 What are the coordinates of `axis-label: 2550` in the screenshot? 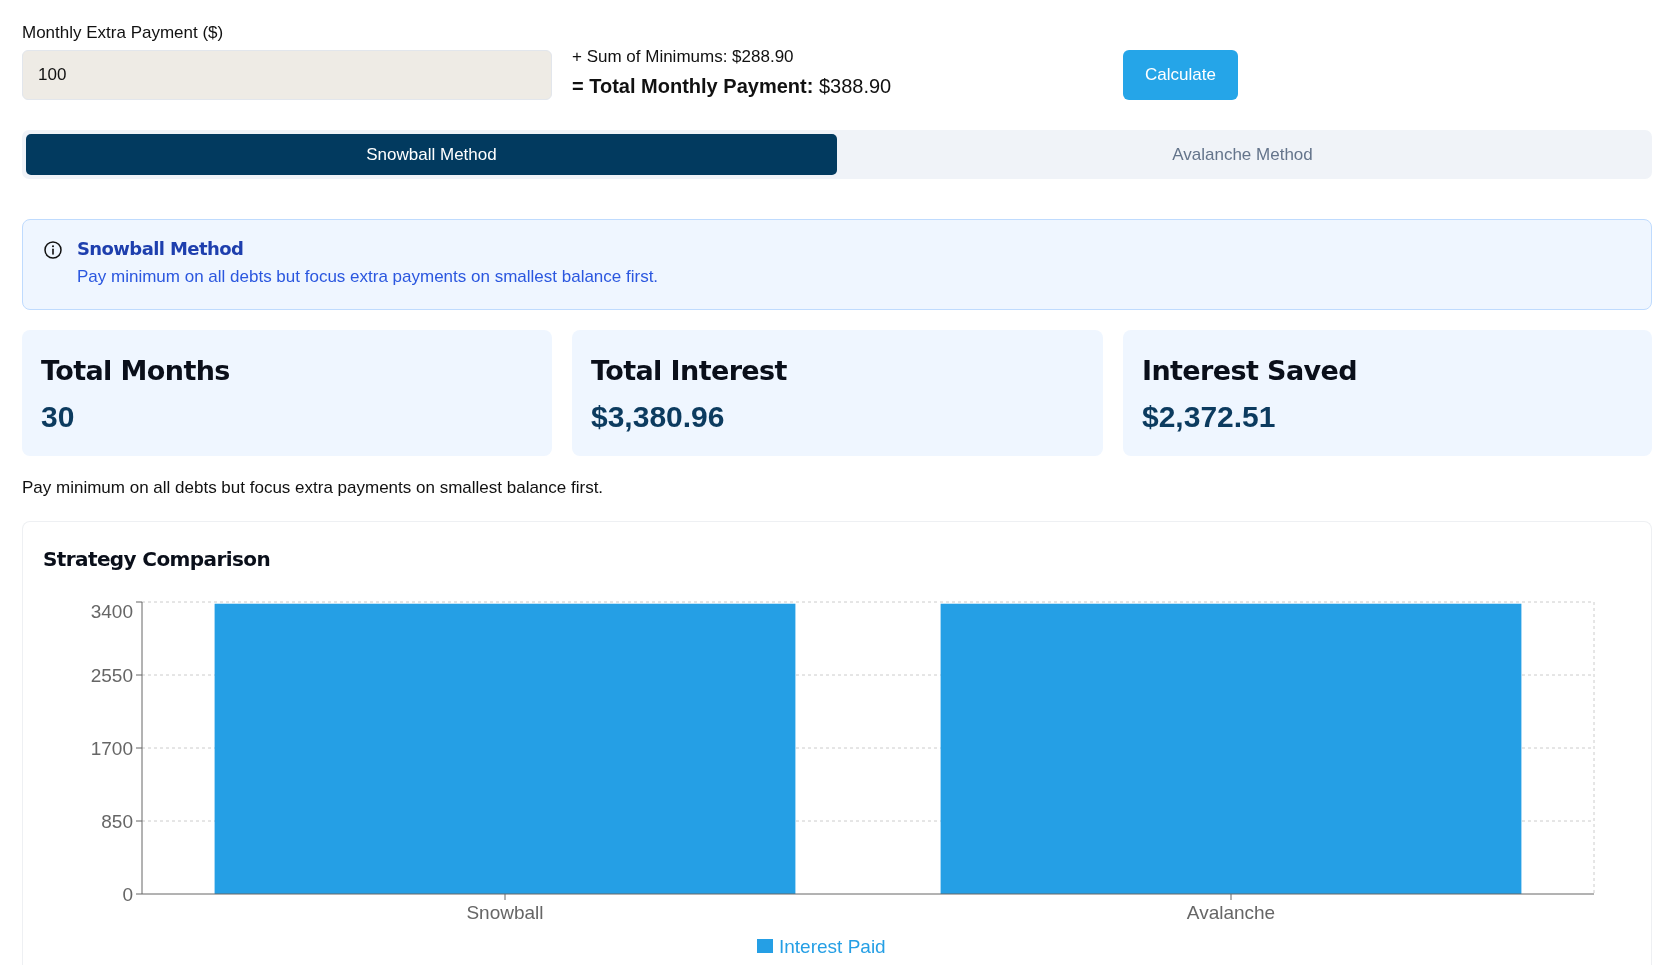 It's located at (111, 675).